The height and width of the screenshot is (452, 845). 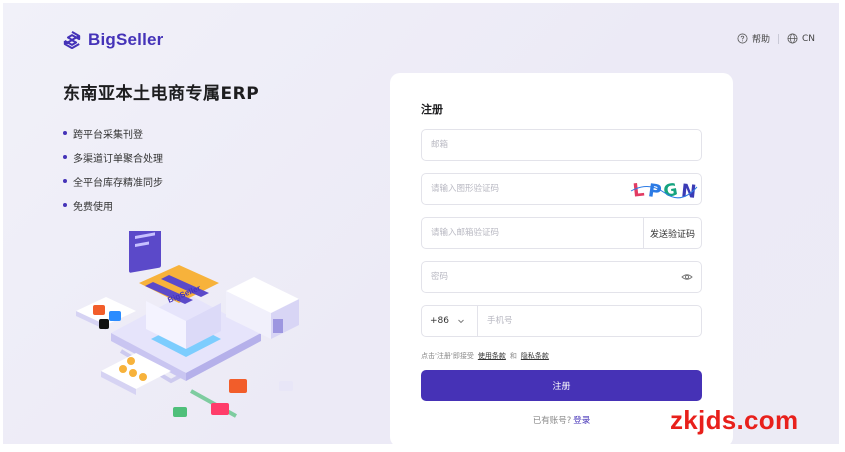 I want to click on terms-notice: 点击'注册'即接受 使用条款 和 隐私条款, so click(x=485, y=356).